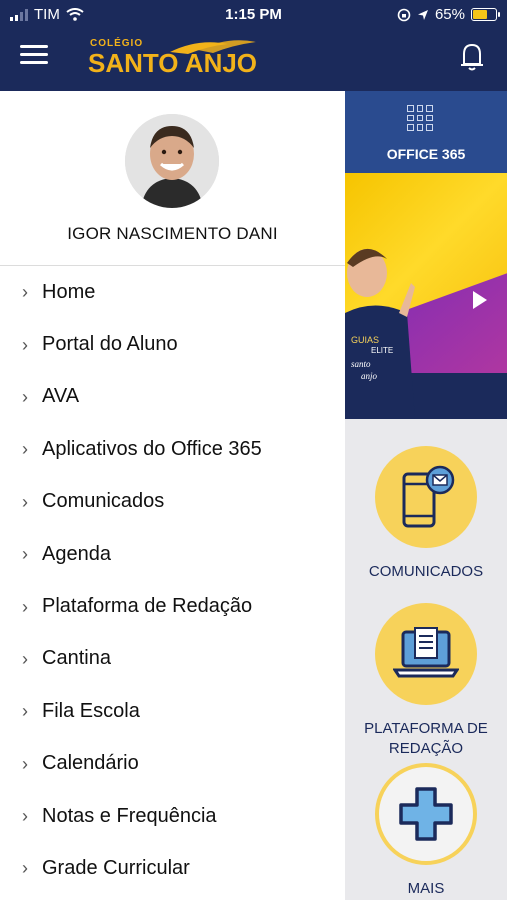 This screenshot has height=900, width=507. Describe the element at coordinates (420, 118) in the screenshot. I see `app-grid-icon` at that location.